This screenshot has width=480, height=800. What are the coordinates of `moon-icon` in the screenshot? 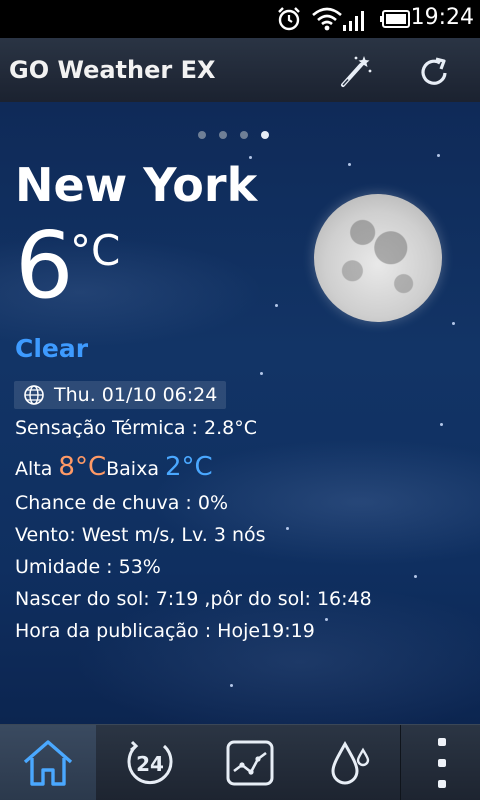 It's located at (378, 258).